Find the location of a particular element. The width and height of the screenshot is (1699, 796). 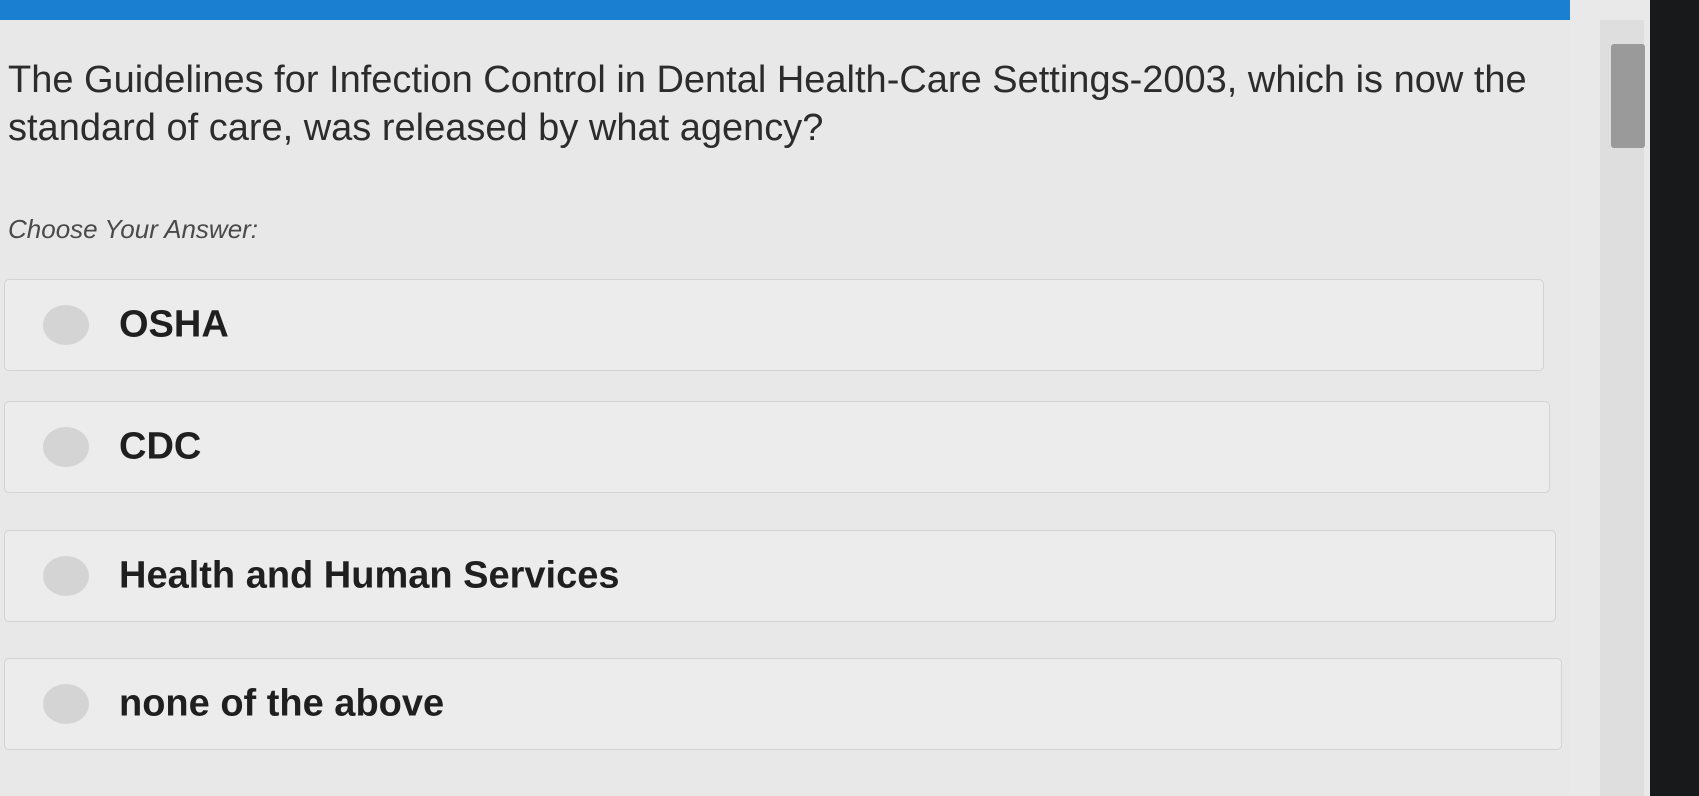

scrollbar-thumb is located at coordinates (1628, 96).